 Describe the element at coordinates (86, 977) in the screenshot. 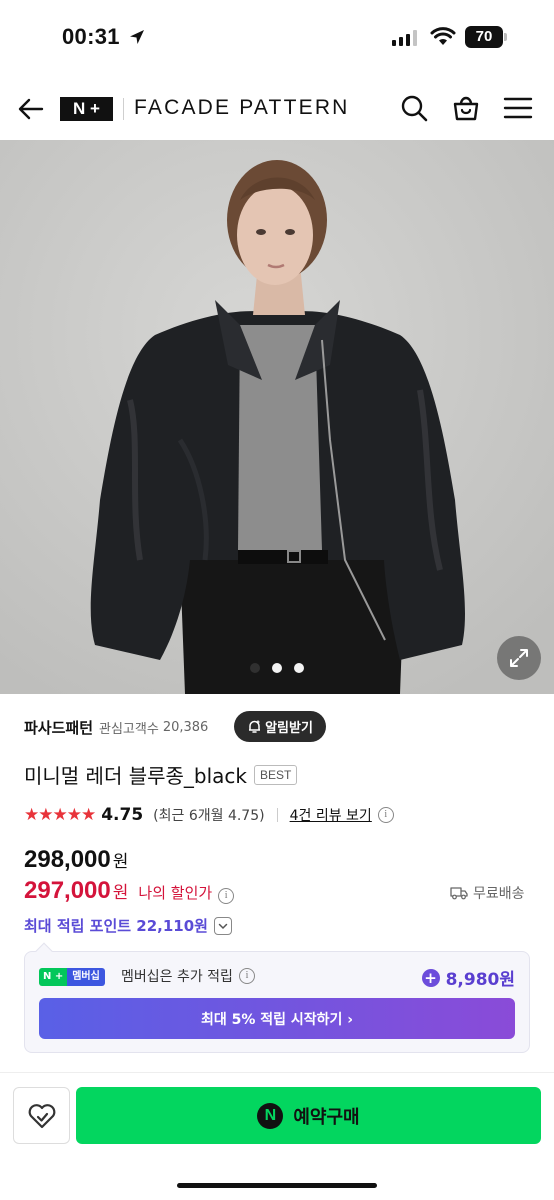

I see `nplus-badge-right: 멤버십` at that location.